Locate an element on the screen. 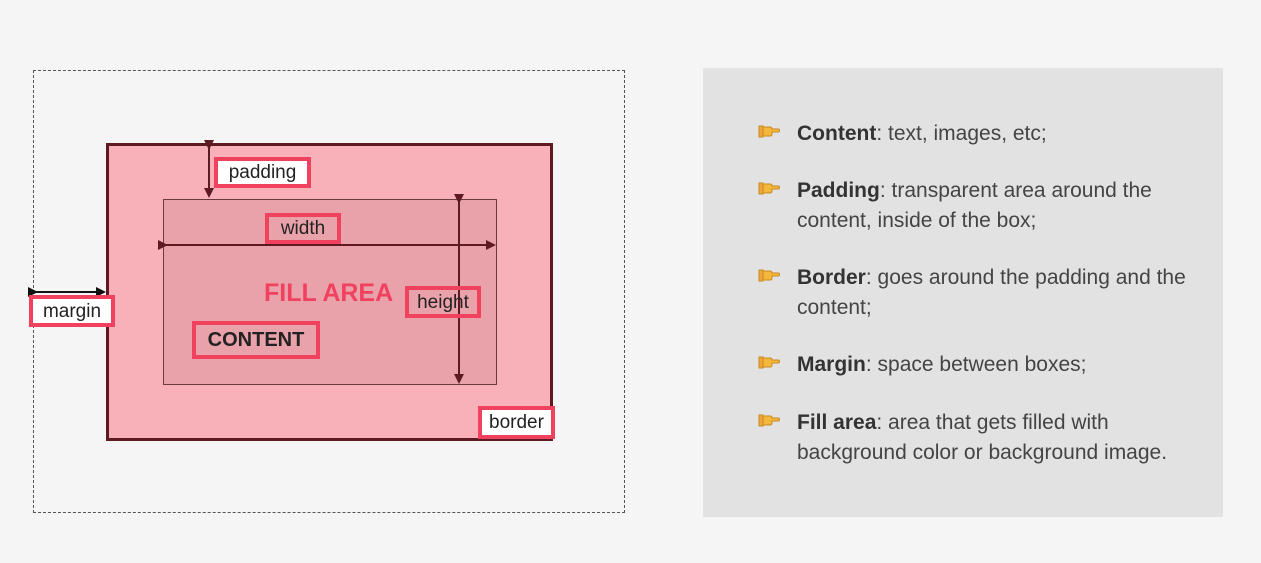 This screenshot has height=563, width=1261. definition-term: Content is located at coordinates (837, 133).